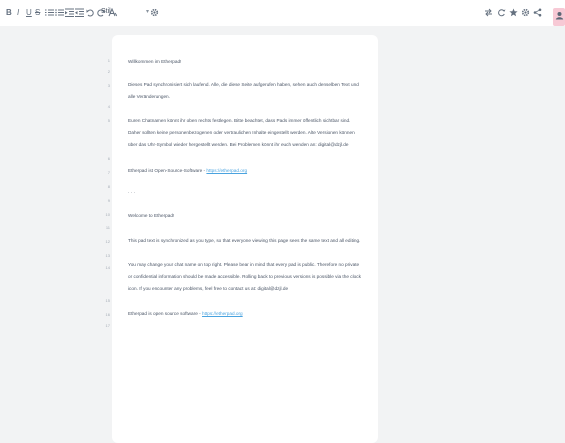  I want to click on doc-line: Welcome to Etherpad!, so click(151, 215).